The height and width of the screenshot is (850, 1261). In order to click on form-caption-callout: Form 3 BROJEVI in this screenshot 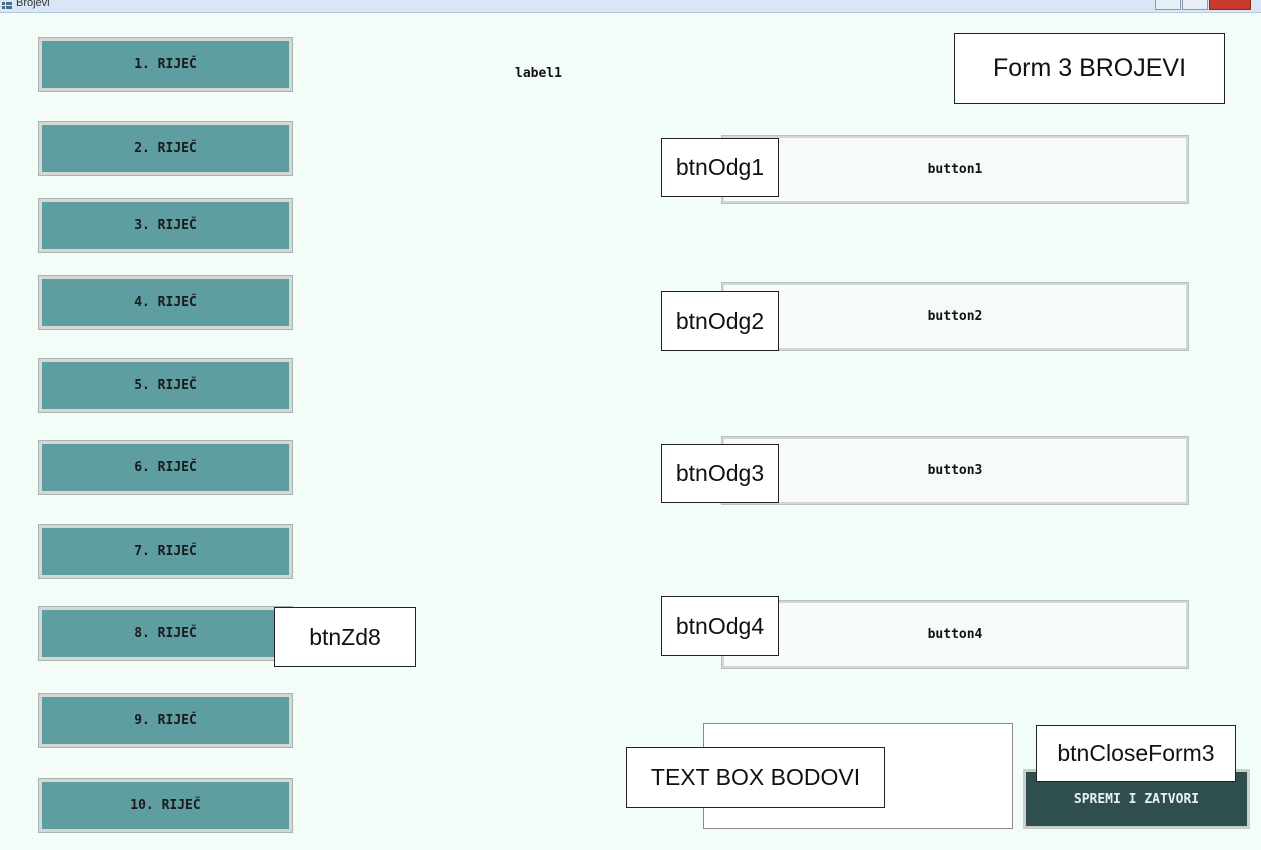, I will do `click(1089, 68)`.